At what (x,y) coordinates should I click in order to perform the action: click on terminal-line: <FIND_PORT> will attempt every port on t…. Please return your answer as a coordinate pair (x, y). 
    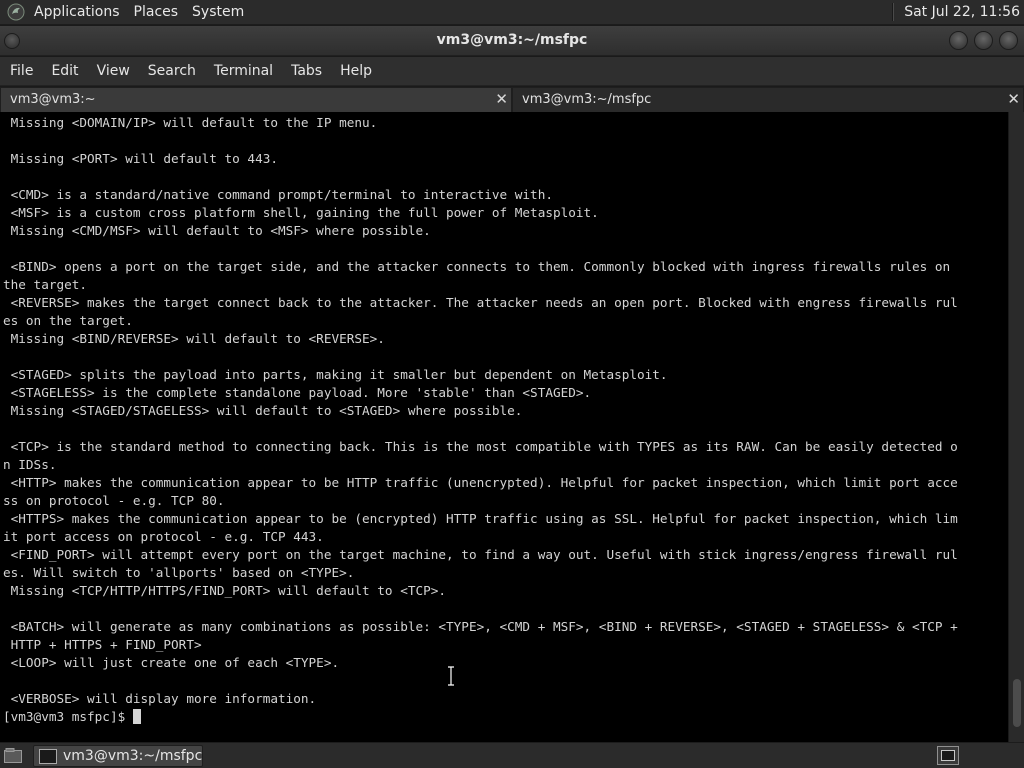
    Looking at the image, I should click on (480, 554).